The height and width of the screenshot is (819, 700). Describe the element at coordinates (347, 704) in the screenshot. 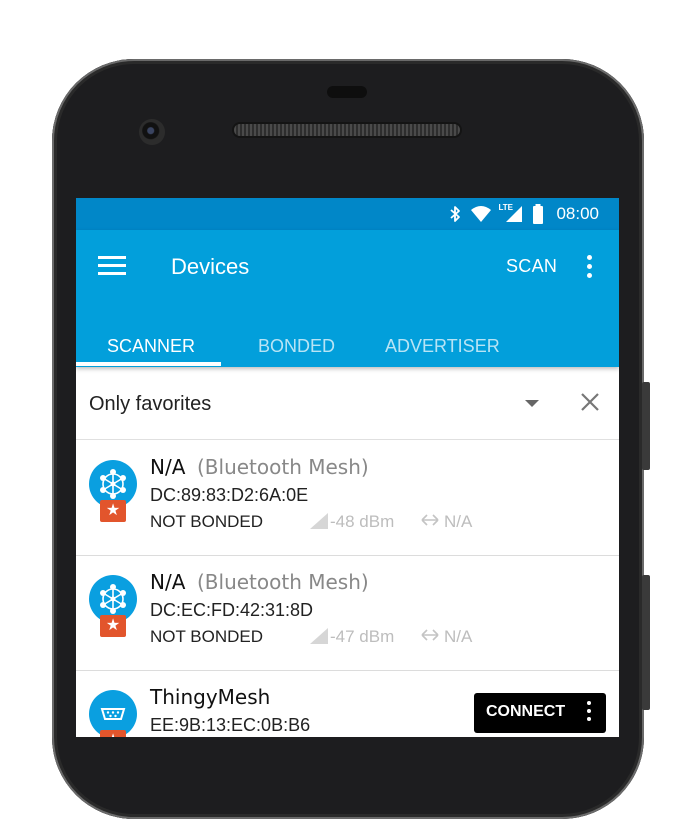

I see `list-item: ★ ThingyMesh EE:9B:13:EC:0B:B6 CONNECT` at that location.